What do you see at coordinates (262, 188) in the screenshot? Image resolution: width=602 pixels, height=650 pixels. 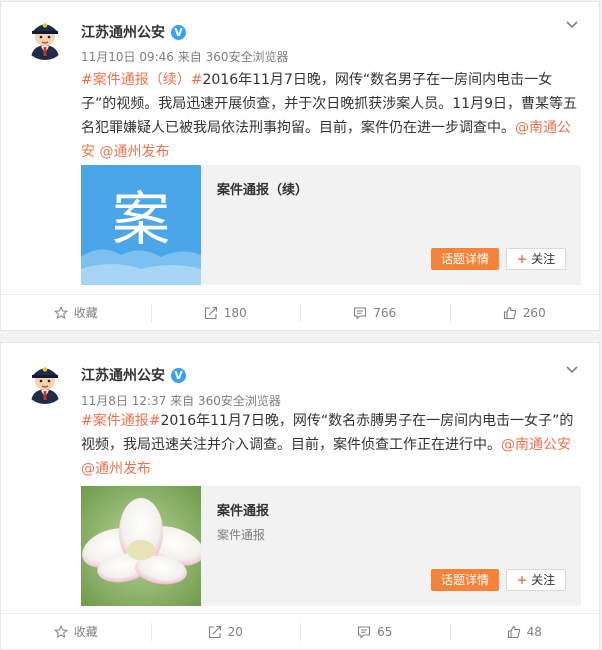 I see `topic-title: 案件通报（续）` at bounding box center [262, 188].